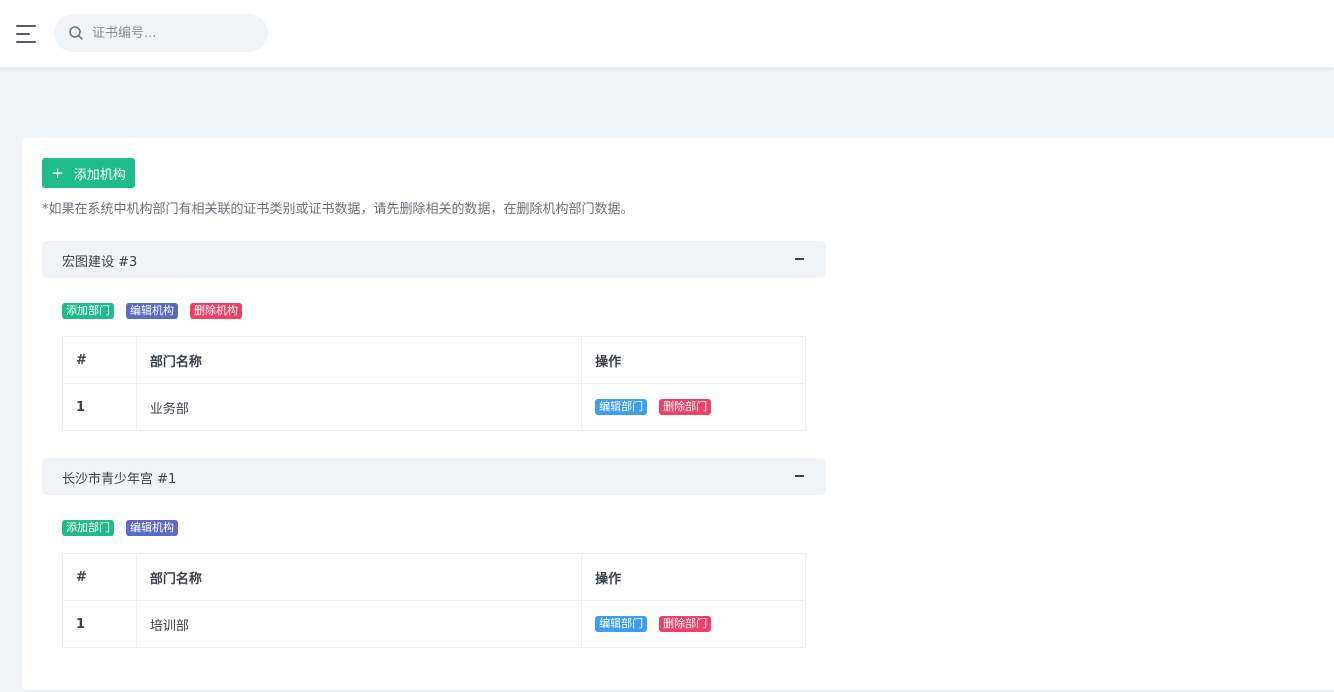 This screenshot has width=1334, height=692. I want to click on plus-icon: +, so click(57, 172).